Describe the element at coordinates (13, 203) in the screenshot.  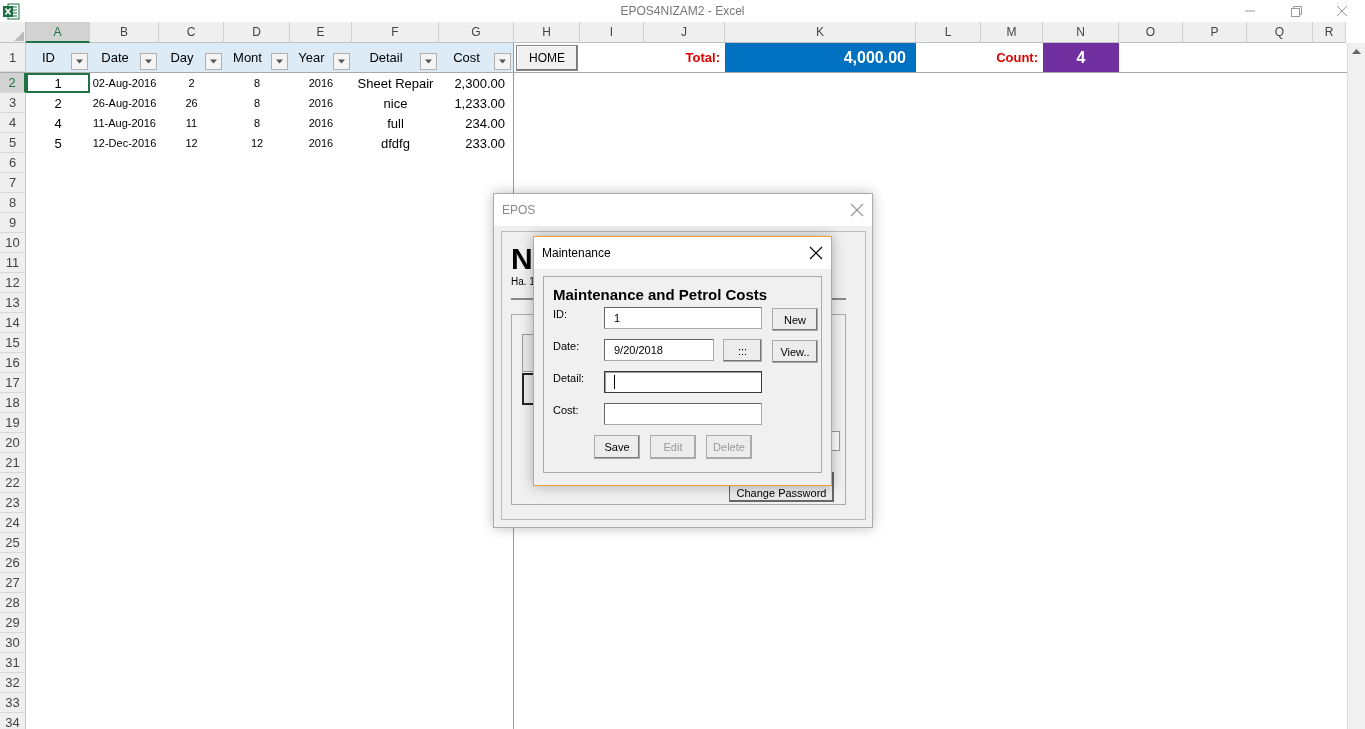
I see `row-header: 8` at that location.